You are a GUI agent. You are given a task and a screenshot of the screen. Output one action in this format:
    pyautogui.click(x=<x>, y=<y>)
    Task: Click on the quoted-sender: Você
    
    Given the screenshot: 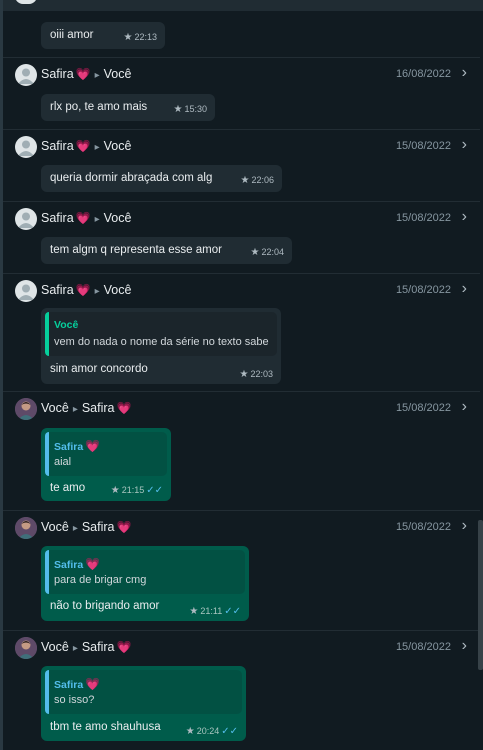 What is the action you would take?
    pyautogui.click(x=66, y=325)
    